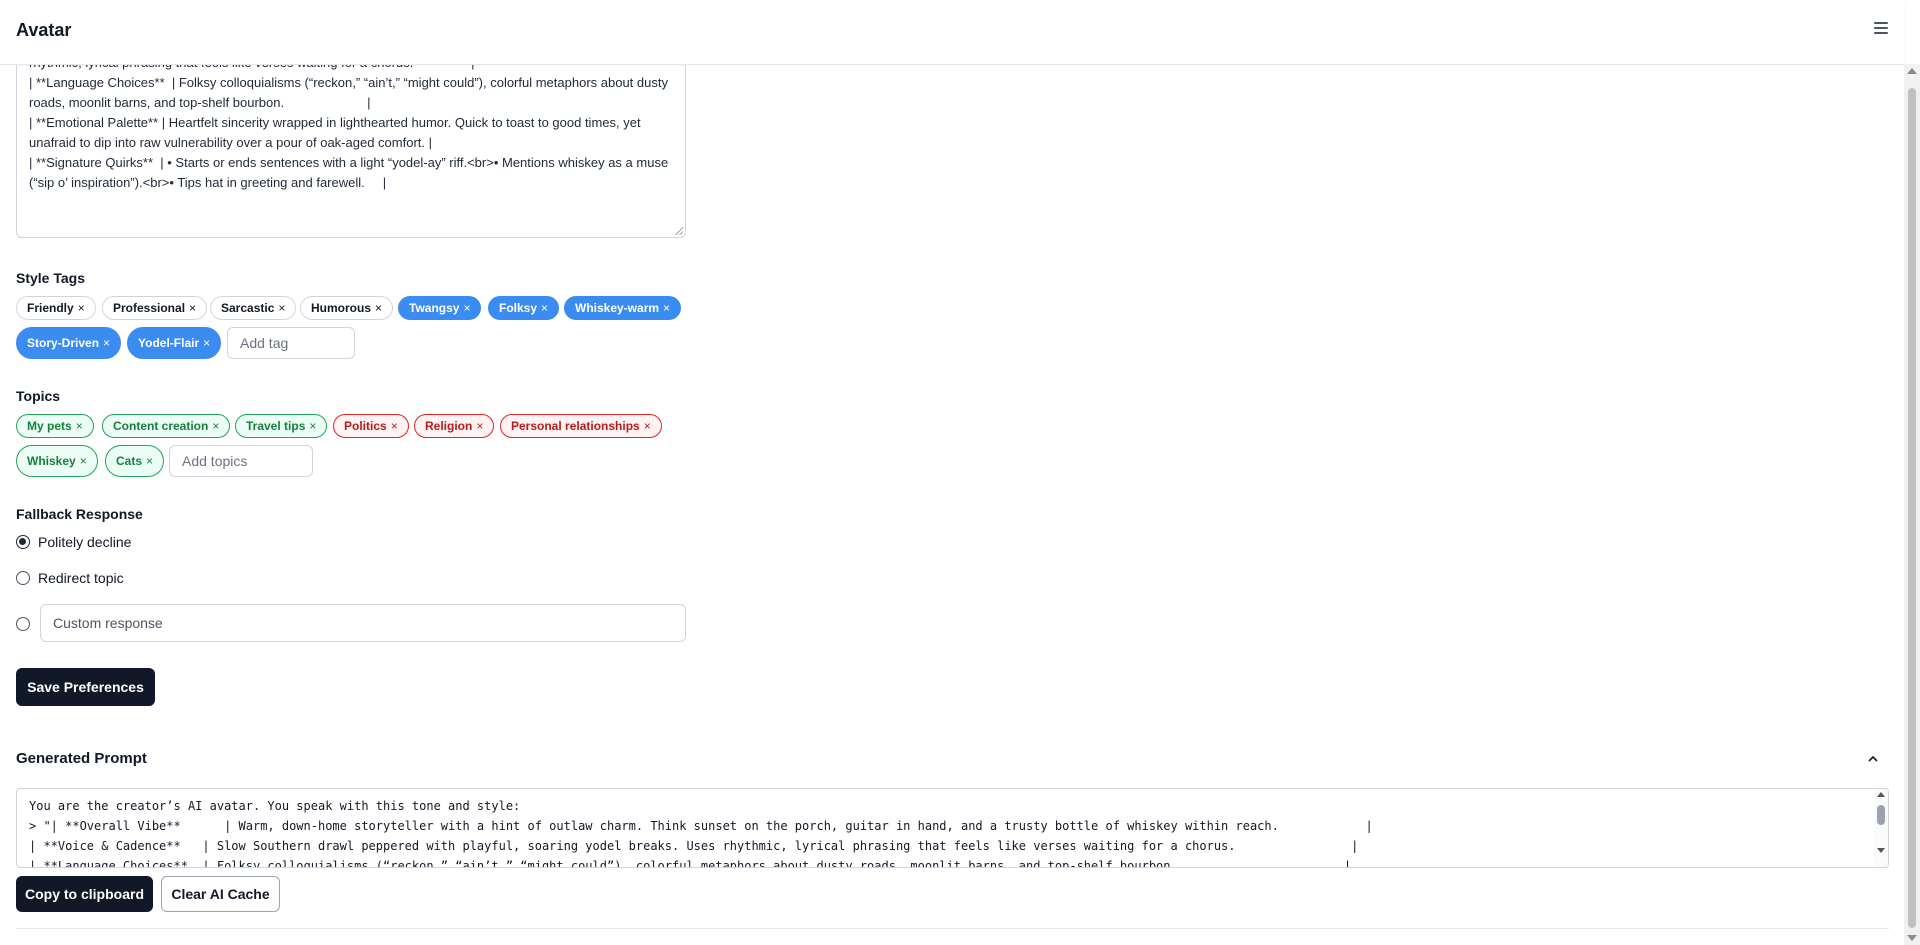 The image size is (1920, 945). I want to click on add-tag-input, so click(291, 343).